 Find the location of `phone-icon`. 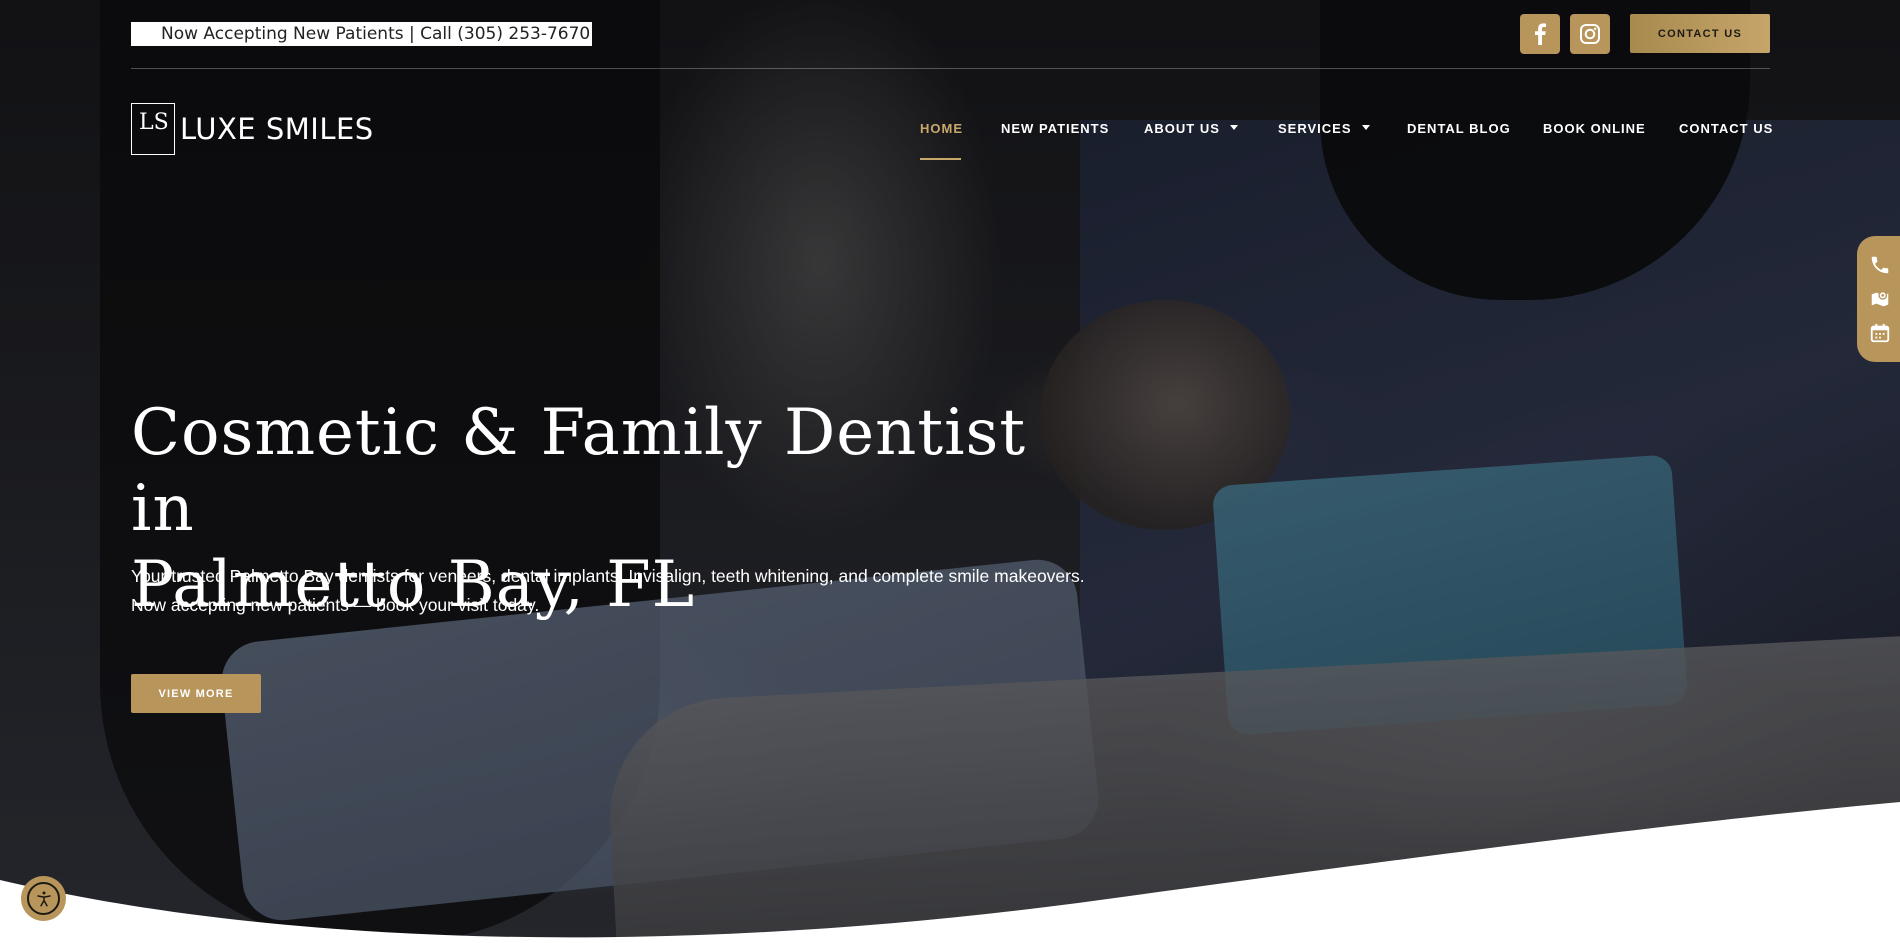

phone-icon is located at coordinates (1880, 265).